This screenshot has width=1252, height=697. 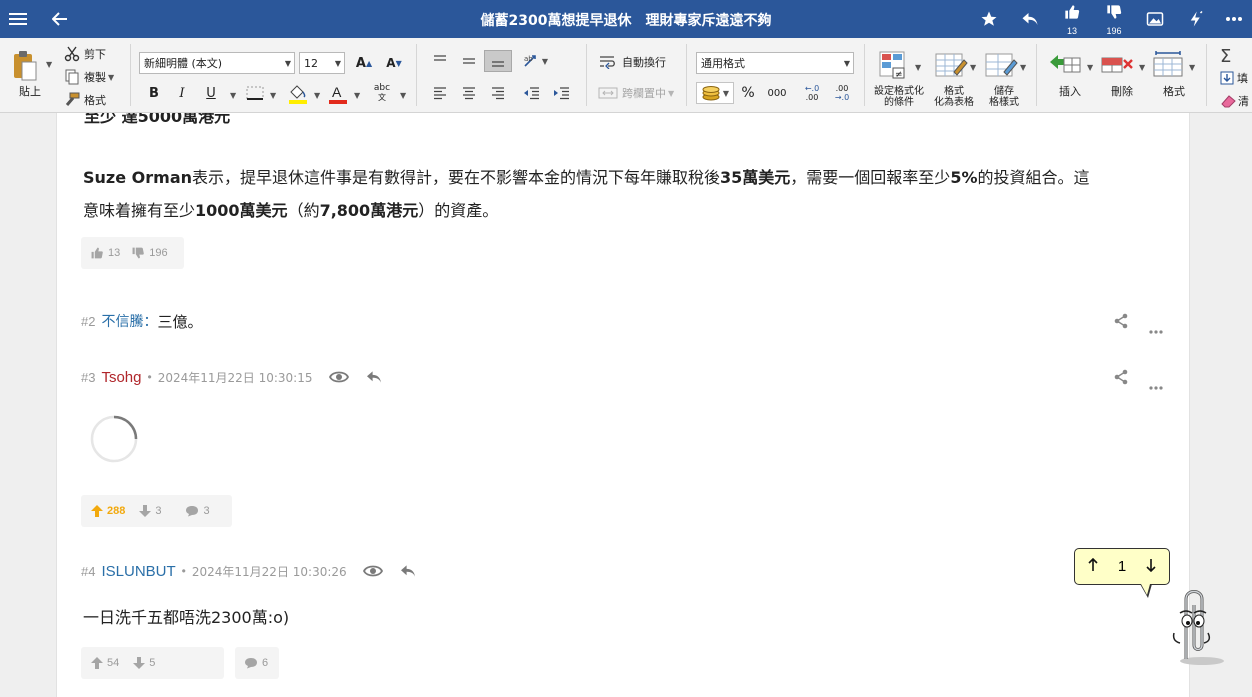 What do you see at coordinates (1089, 66) in the screenshot?
I see `insert-dropdown-icon: ▼` at bounding box center [1089, 66].